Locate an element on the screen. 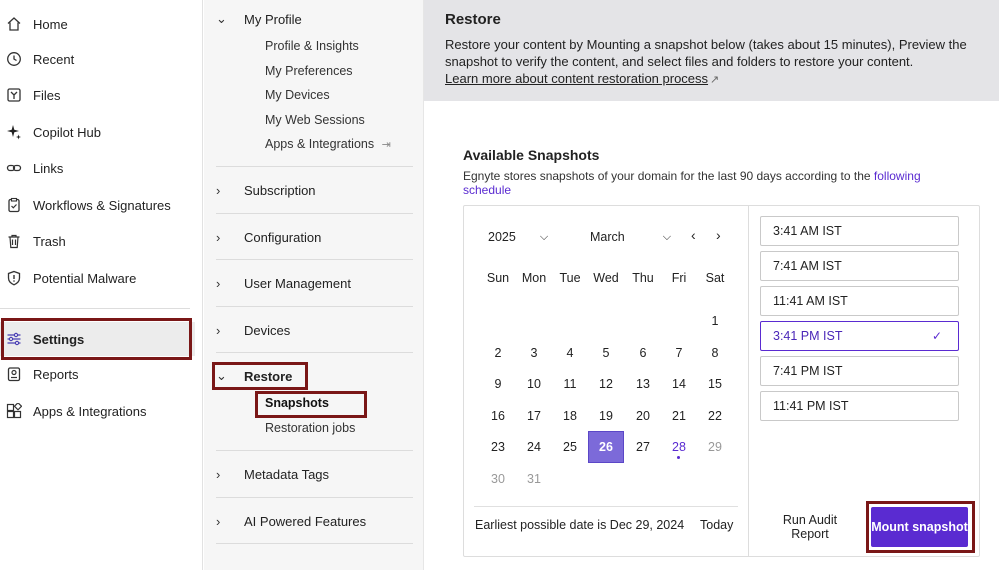 This screenshot has height=570, width=999. next-month-button: › is located at coordinates (718, 235).